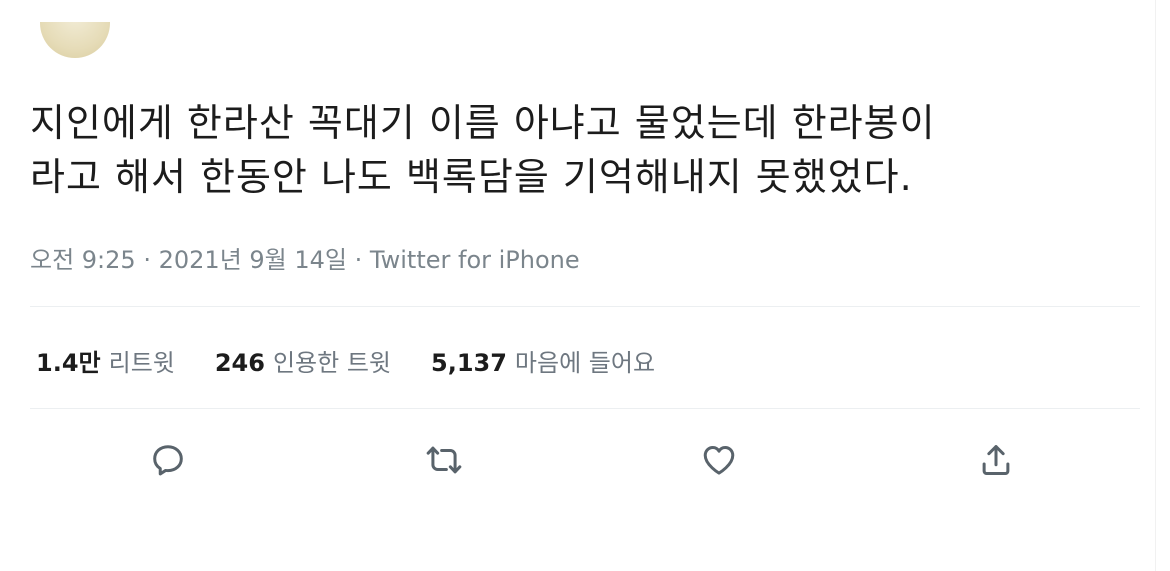  I want to click on share-button, so click(996, 460).